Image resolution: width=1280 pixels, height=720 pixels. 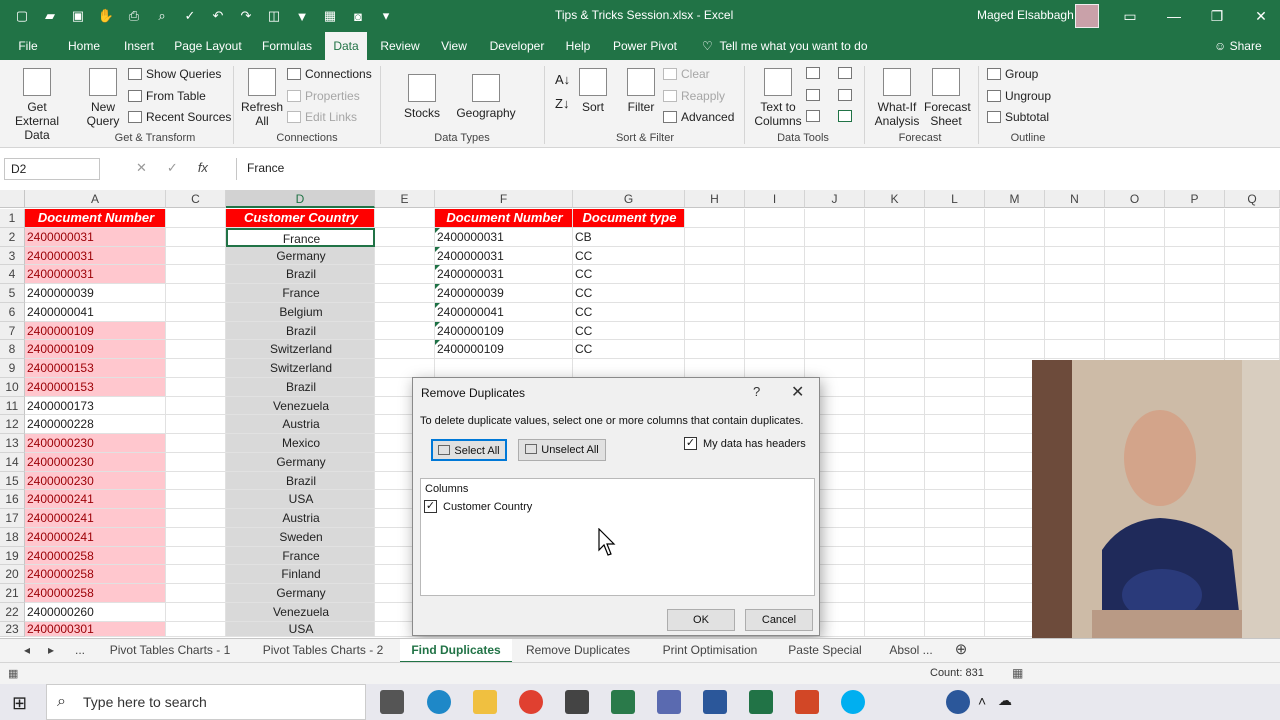 I want to click on share-button: ☺ Share, so click(x=1238, y=46).